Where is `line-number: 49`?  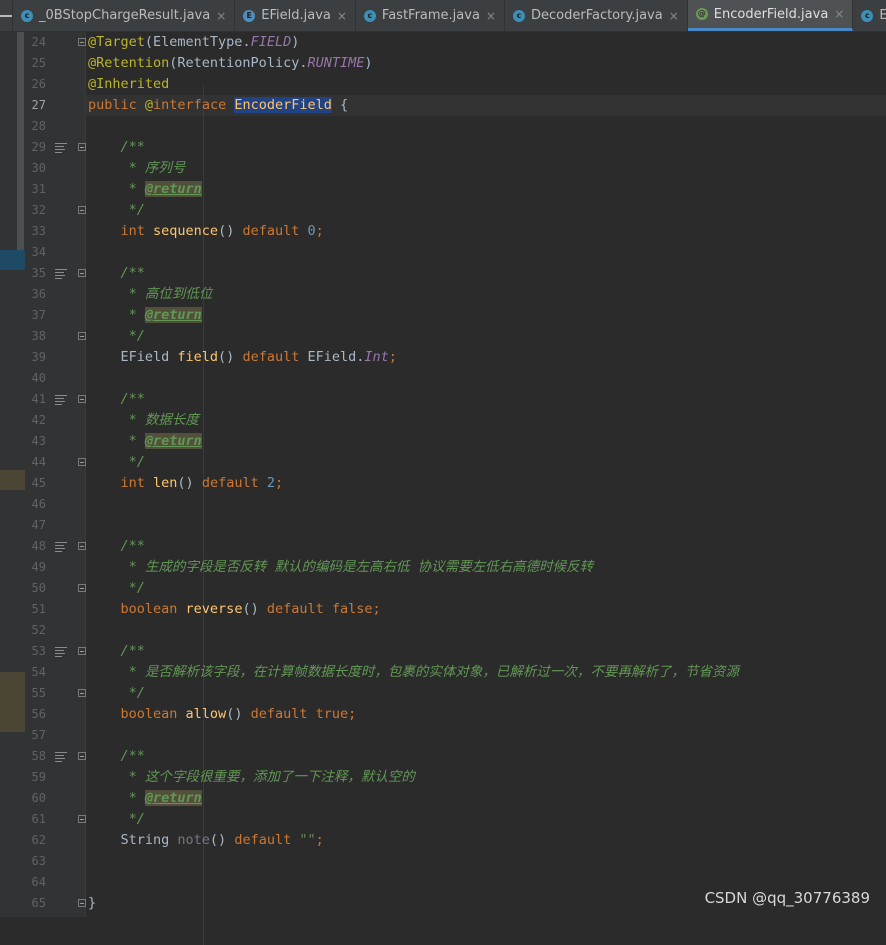
line-number: 49 is located at coordinates (38, 567).